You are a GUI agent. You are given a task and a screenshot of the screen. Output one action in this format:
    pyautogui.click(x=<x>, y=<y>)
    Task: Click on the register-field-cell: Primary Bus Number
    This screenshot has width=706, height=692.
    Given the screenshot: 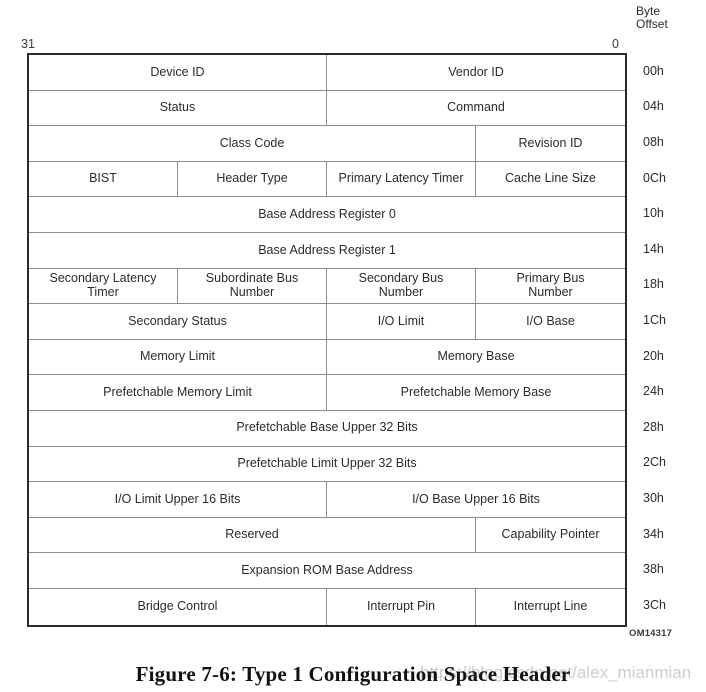 What is the action you would take?
    pyautogui.click(x=550, y=285)
    